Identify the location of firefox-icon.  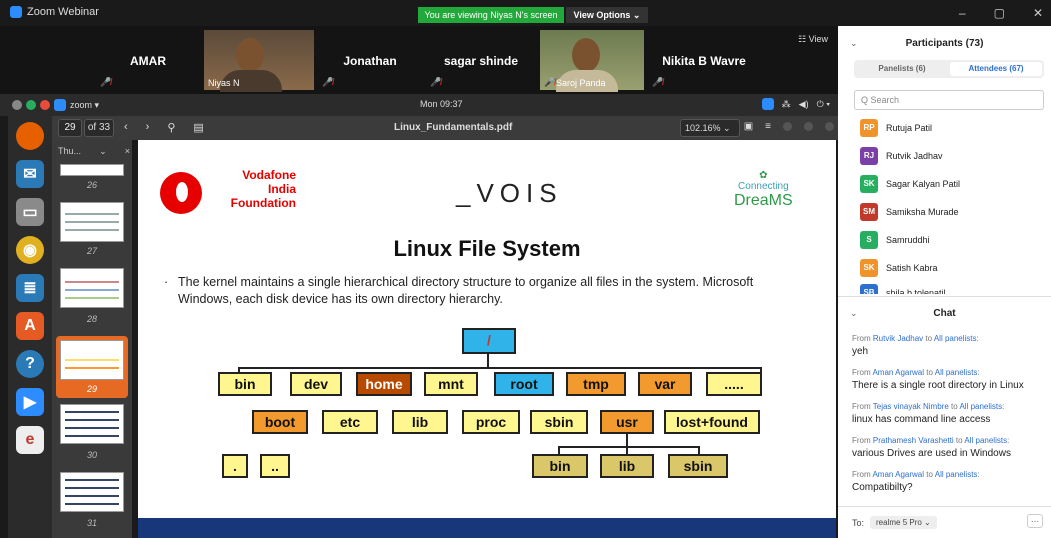
(30, 136).